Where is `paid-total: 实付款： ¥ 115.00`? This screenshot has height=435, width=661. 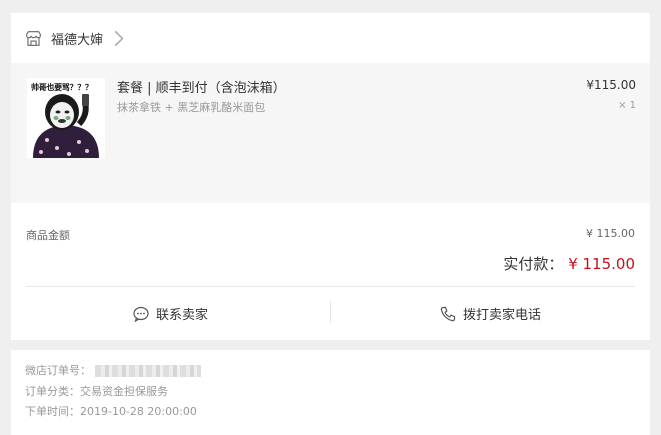
paid-total: 实付款： ¥ 115.00 is located at coordinates (569, 263).